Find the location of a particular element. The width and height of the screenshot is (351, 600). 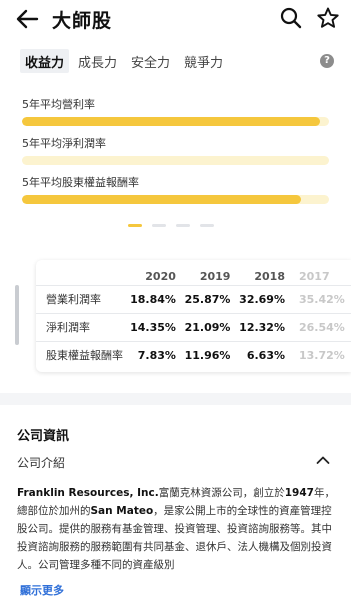

company-name: Franklin Resources, Inc. is located at coordinates (88, 493).